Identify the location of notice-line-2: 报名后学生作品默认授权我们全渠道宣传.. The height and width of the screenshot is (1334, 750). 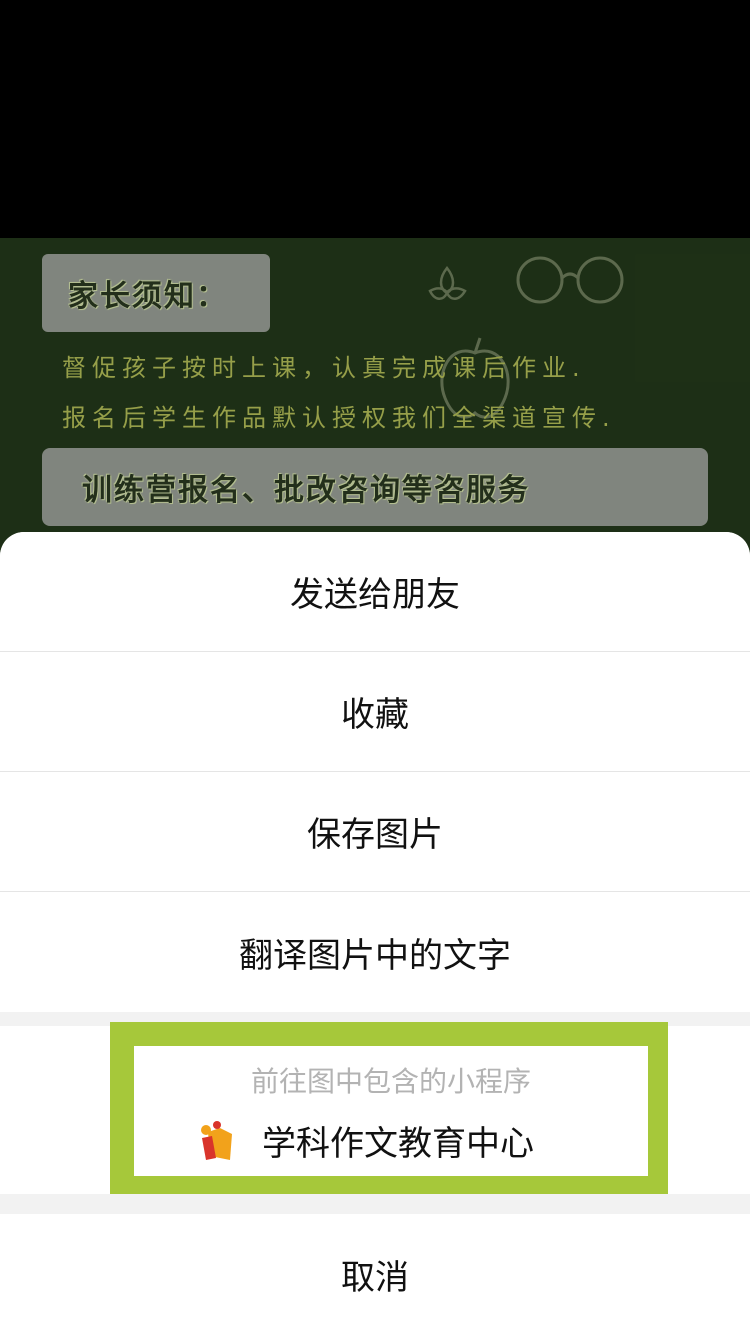
(339, 418).